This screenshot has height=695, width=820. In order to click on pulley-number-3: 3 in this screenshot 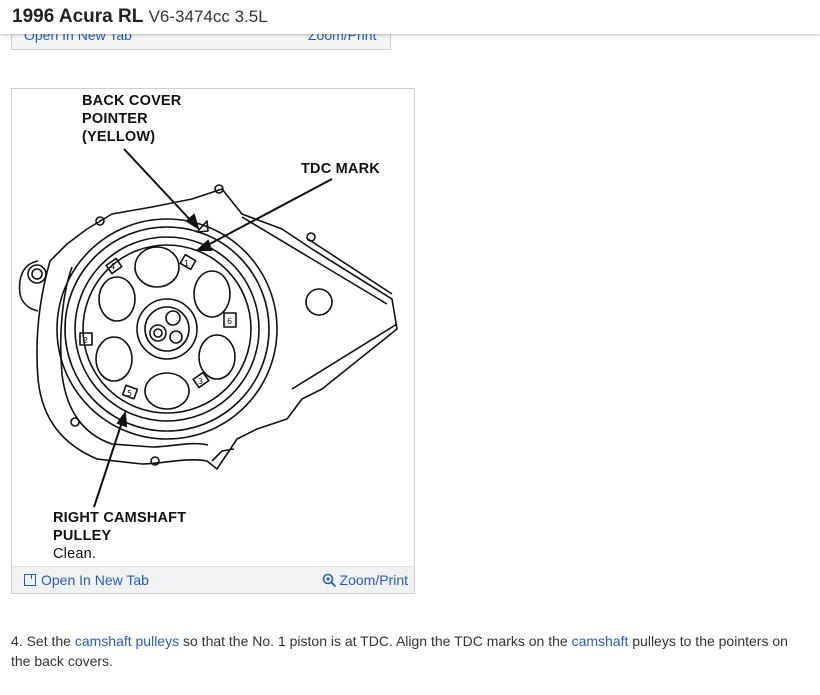, I will do `click(200, 381)`.